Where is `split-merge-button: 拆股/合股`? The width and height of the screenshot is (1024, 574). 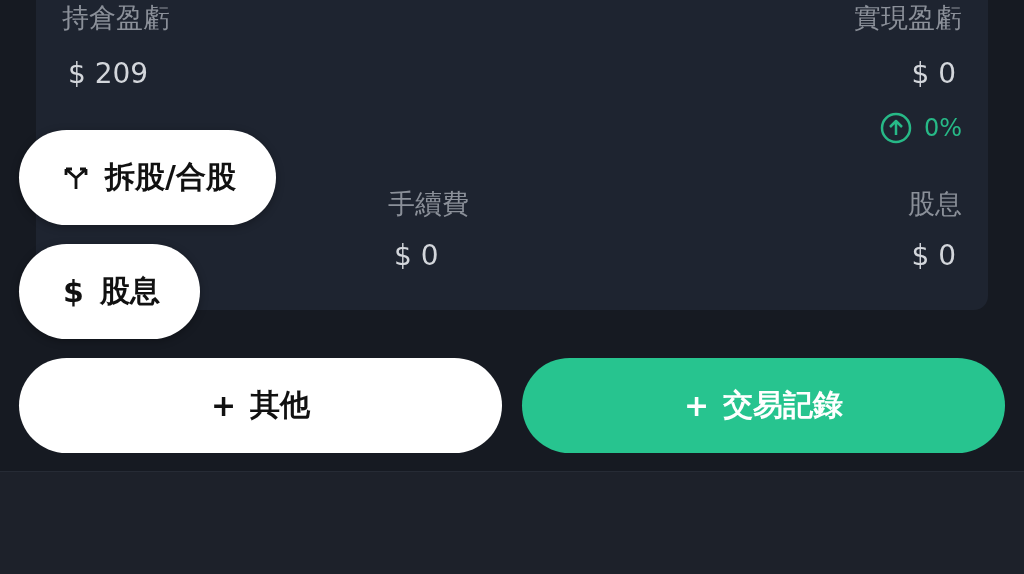 split-merge-button: 拆股/合股 is located at coordinates (147, 177).